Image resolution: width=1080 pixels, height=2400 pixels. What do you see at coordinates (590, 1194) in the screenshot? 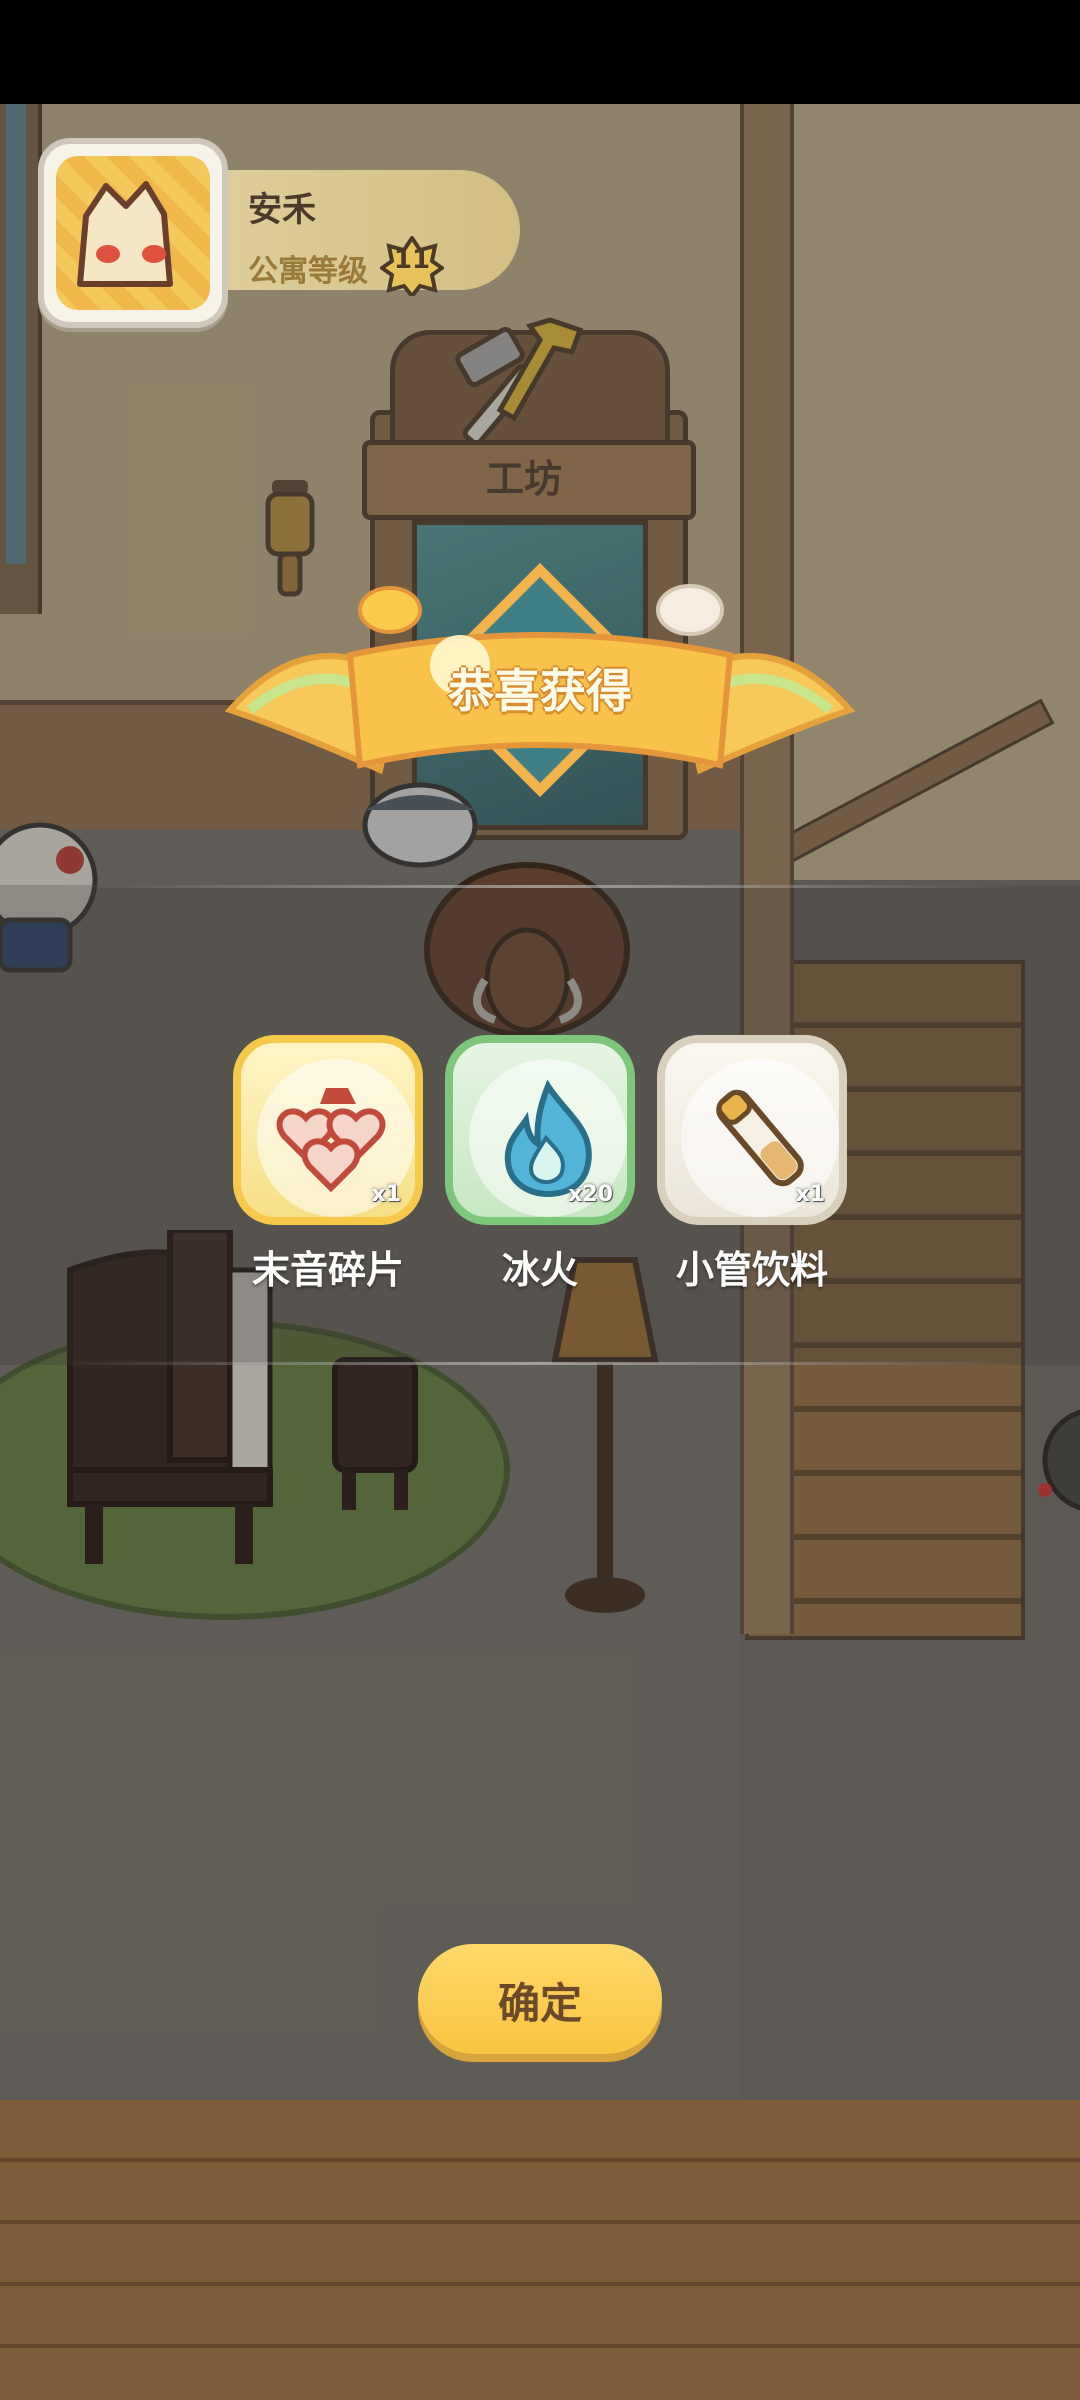
I see `item-count: x20` at bounding box center [590, 1194].